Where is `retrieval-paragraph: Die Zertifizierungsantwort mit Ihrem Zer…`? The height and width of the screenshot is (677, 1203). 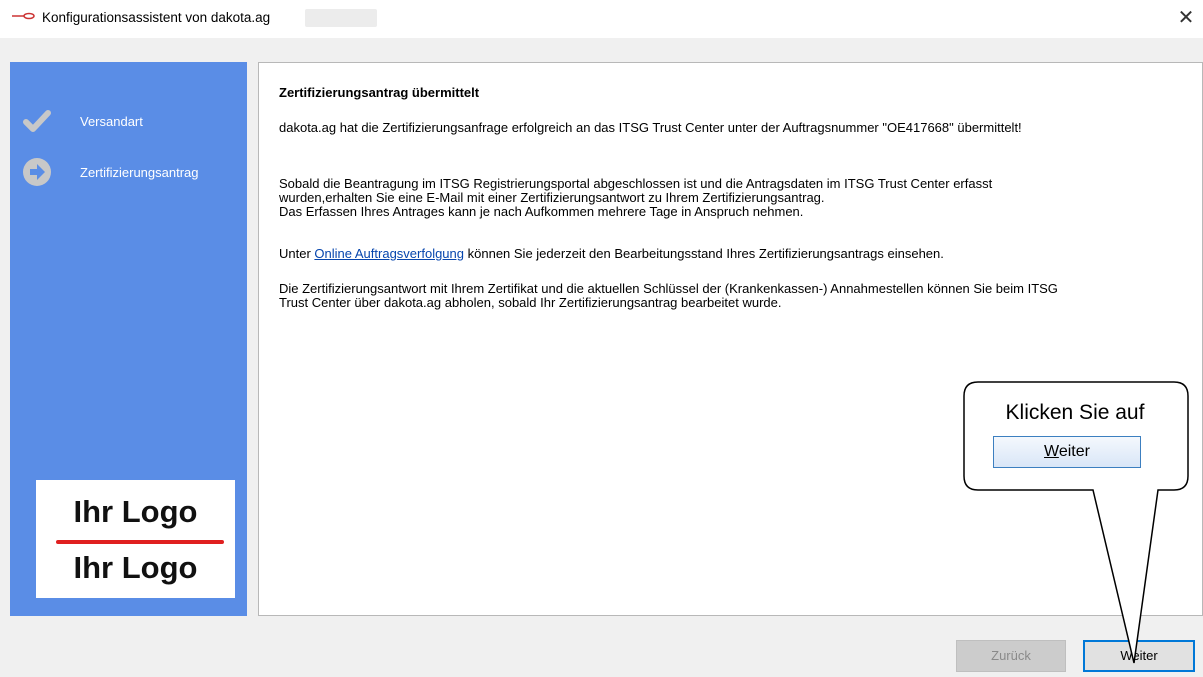
retrieval-paragraph: Die Zertifizierungsantwort mit Ihrem Zer… is located at coordinates (731, 296).